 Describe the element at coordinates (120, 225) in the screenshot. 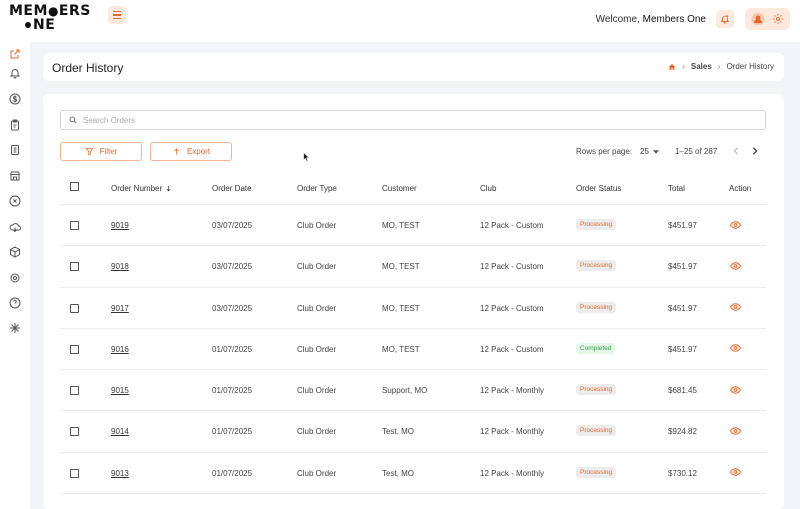

I see `order-number-link: 9019` at that location.